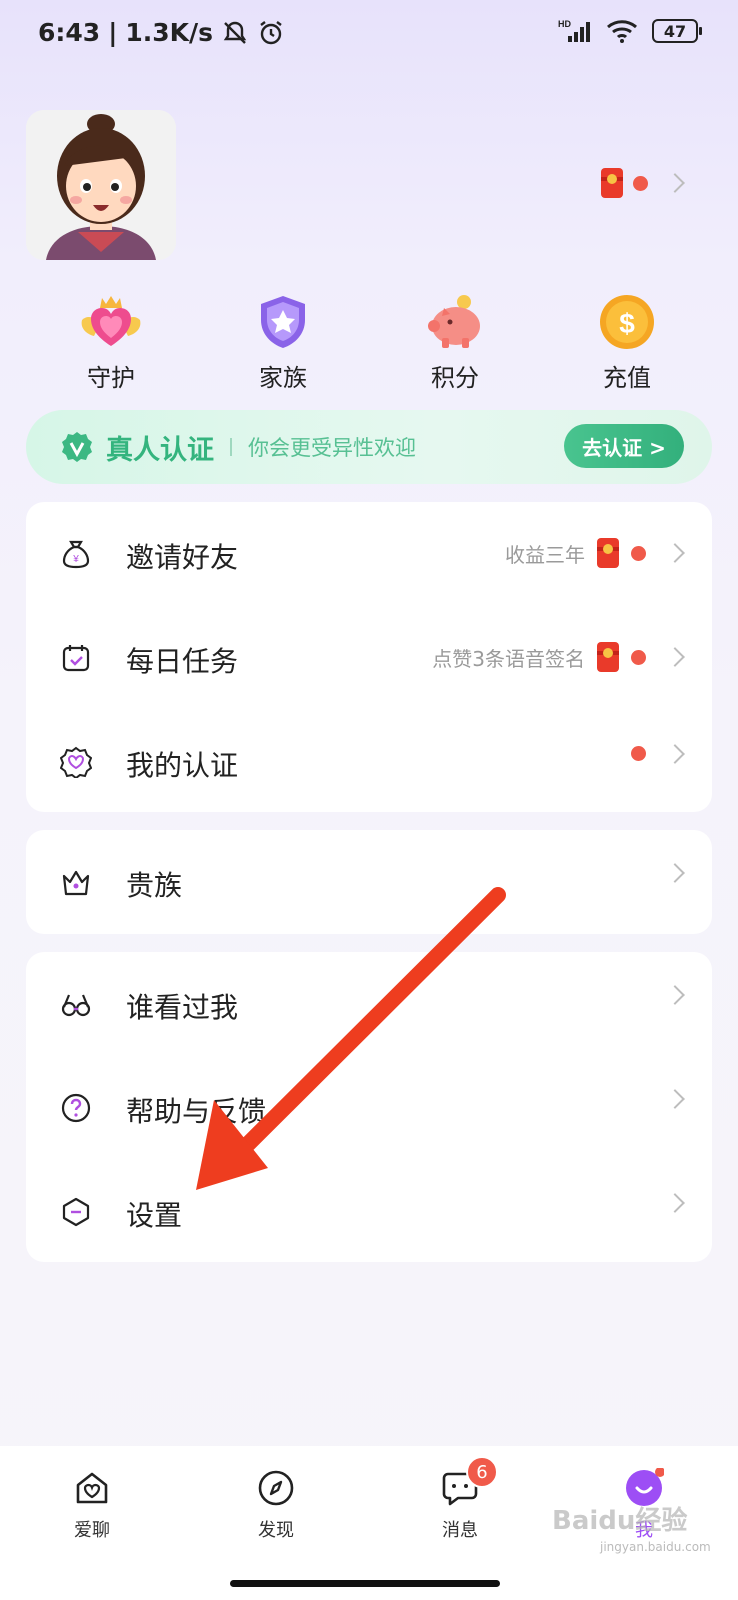 The height and width of the screenshot is (1600, 738). I want to click on profile-entry, so click(643, 183).